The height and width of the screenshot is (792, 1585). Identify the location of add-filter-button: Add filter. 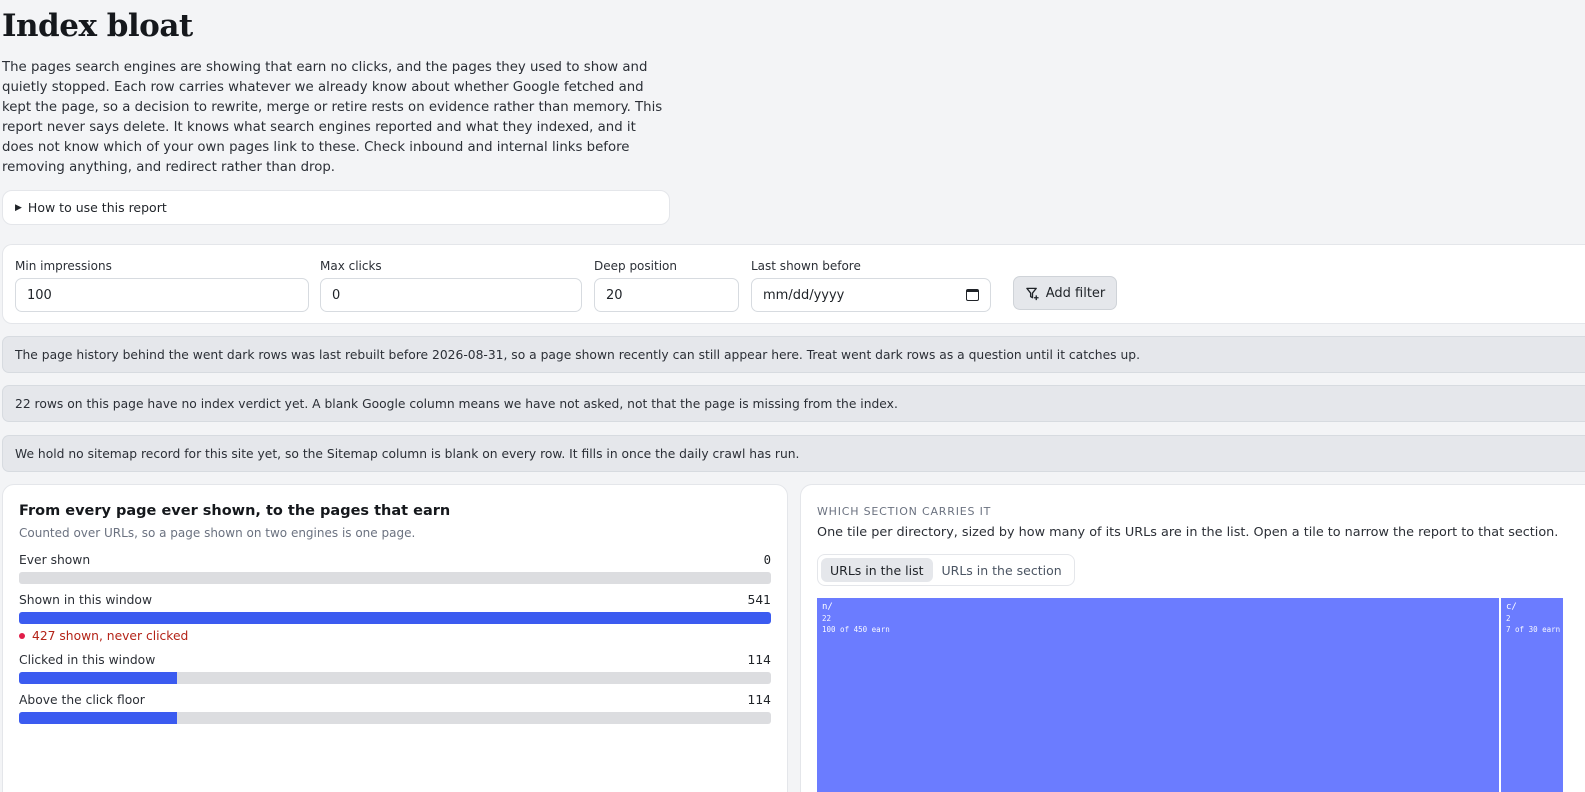
(1065, 293).